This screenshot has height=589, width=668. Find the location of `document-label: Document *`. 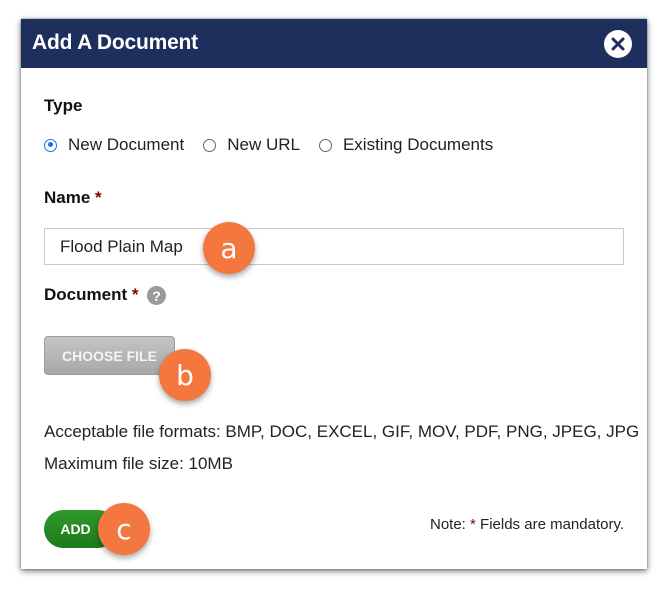

document-label: Document * is located at coordinates (91, 295).